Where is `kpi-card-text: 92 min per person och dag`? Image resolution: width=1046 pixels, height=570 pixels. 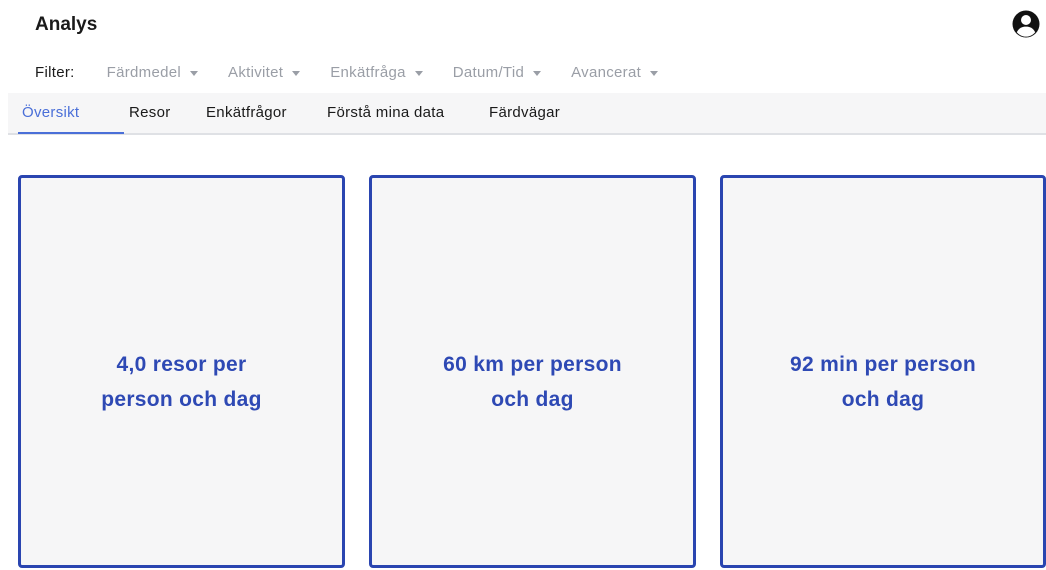
kpi-card-text: 92 min per person och dag is located at coordinates (883, 372).